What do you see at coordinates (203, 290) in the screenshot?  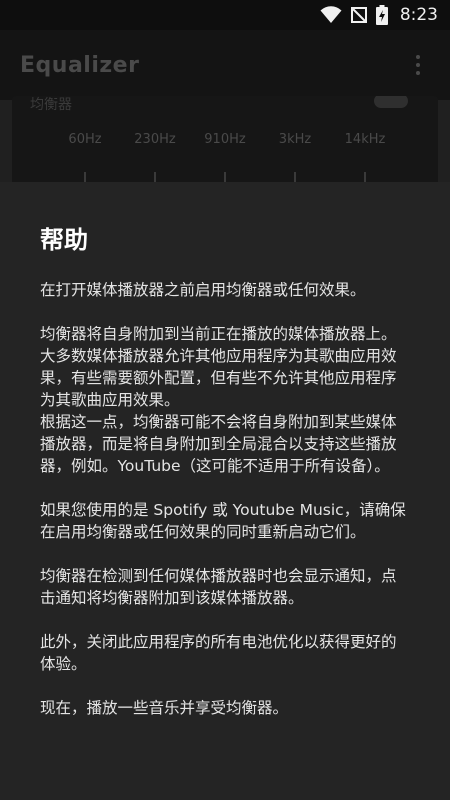 I see `help-paragraph: 在打开媒体播放器之前启用均衡器或任何效果。` at bounding box center [203, 290].